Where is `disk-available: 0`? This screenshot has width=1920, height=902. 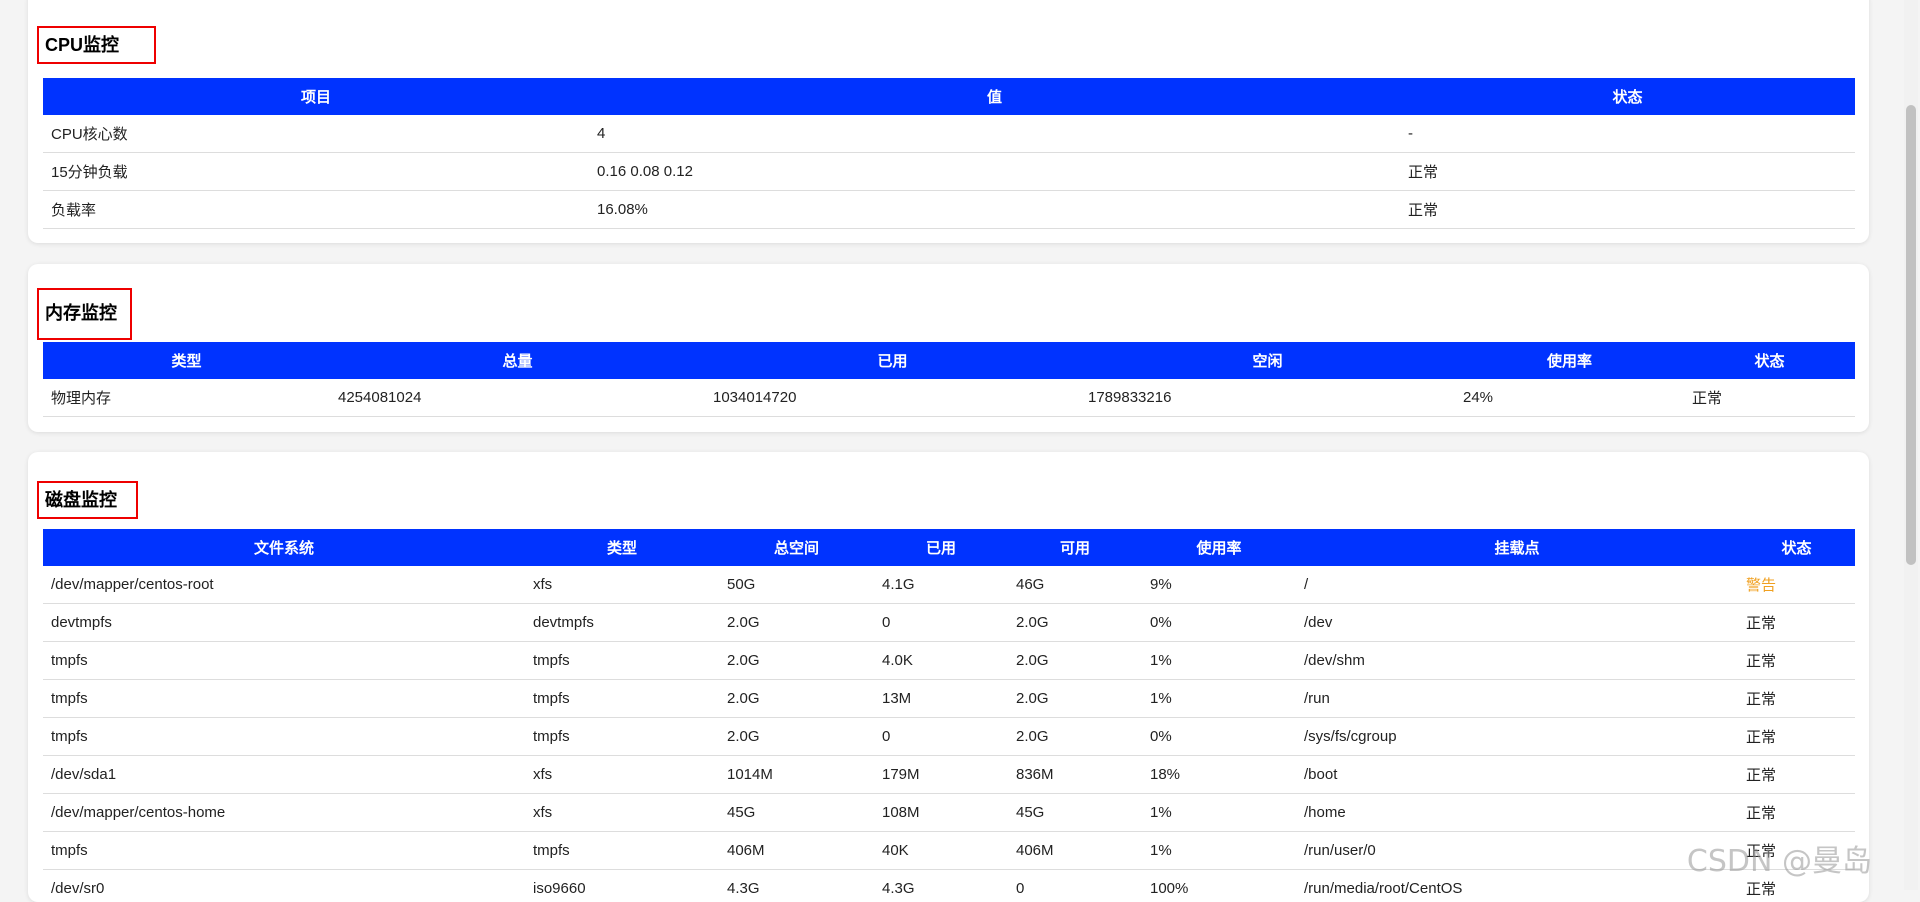 disk-available: 0 is located at coordinates (1075, 886).